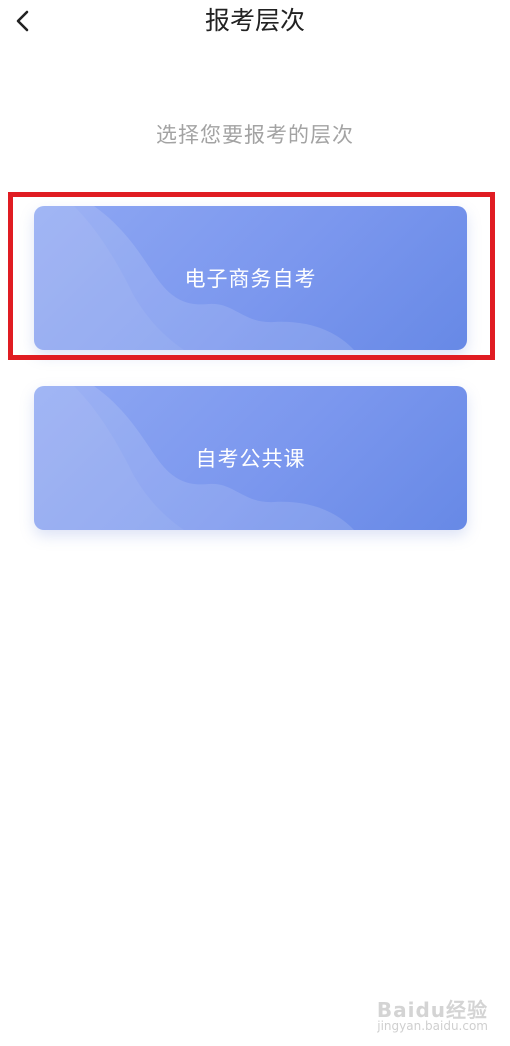 This screenshot has width=510, height=1046. Describe the element at coordinates (432, 1026) in the screenshot. I see `watermark-url: jingyan.baidu.com` at that location.